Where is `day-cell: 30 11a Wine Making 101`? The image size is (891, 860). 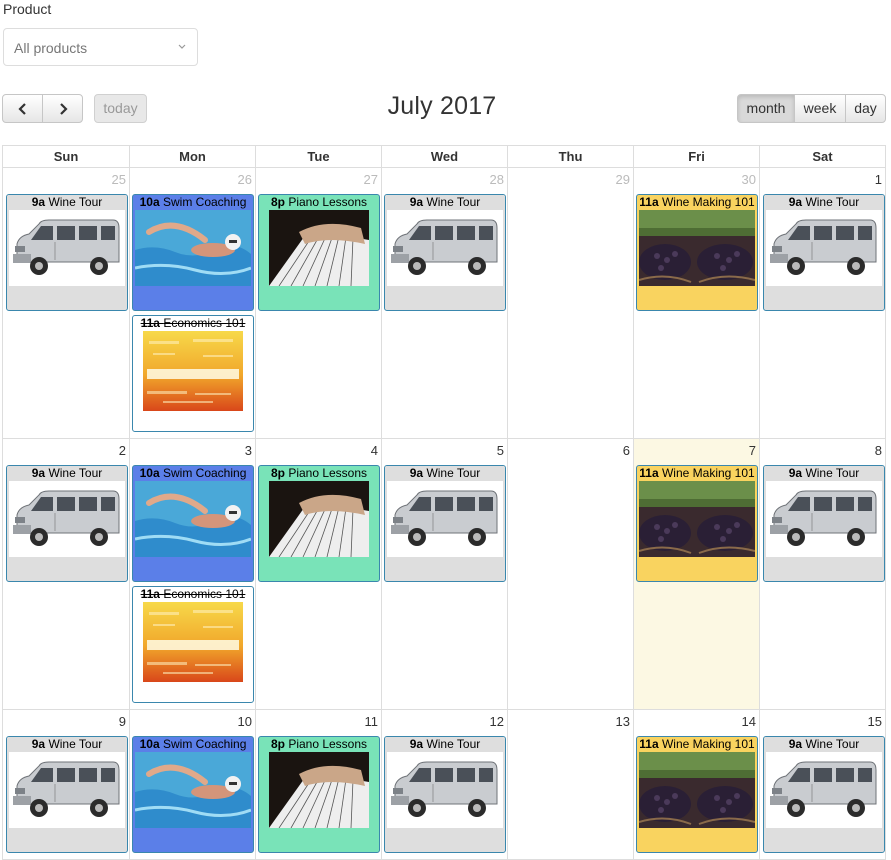 day-cell: 30 11a Wine Making 101 is located at coordinates (696, 303).